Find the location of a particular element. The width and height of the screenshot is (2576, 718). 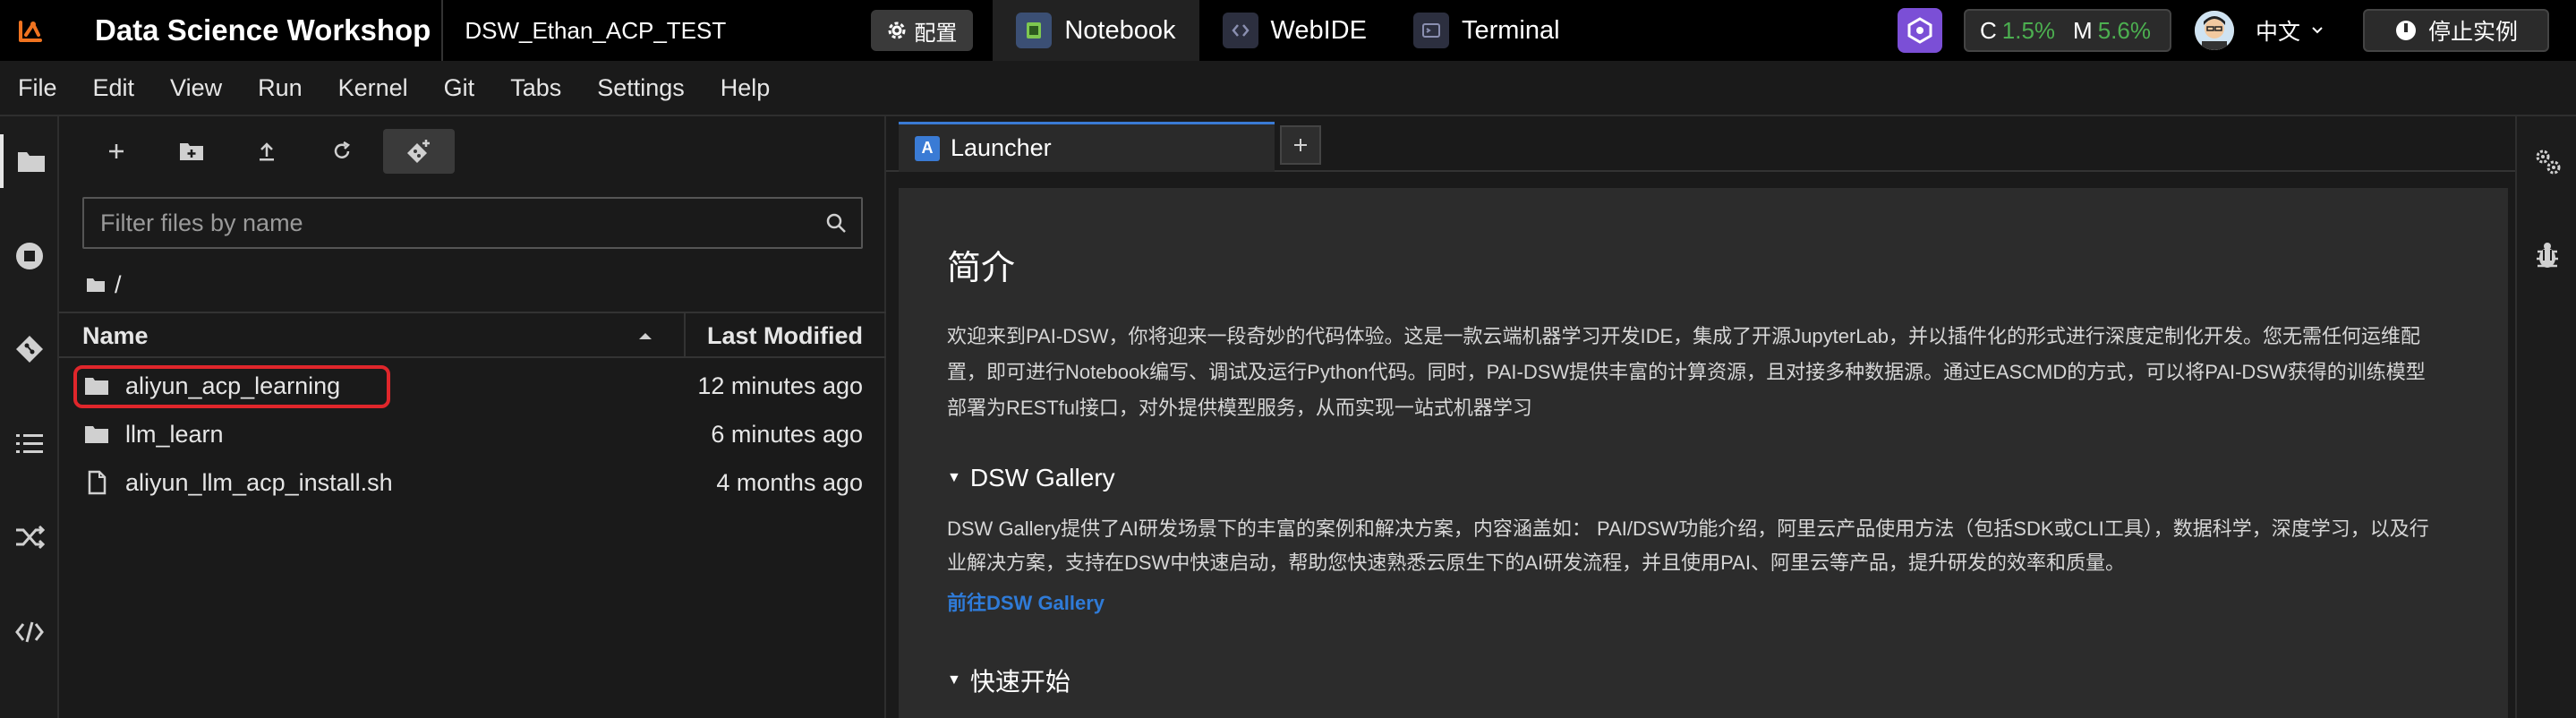

cpu-value: 1.5% is located at coordinates (2028, 30).